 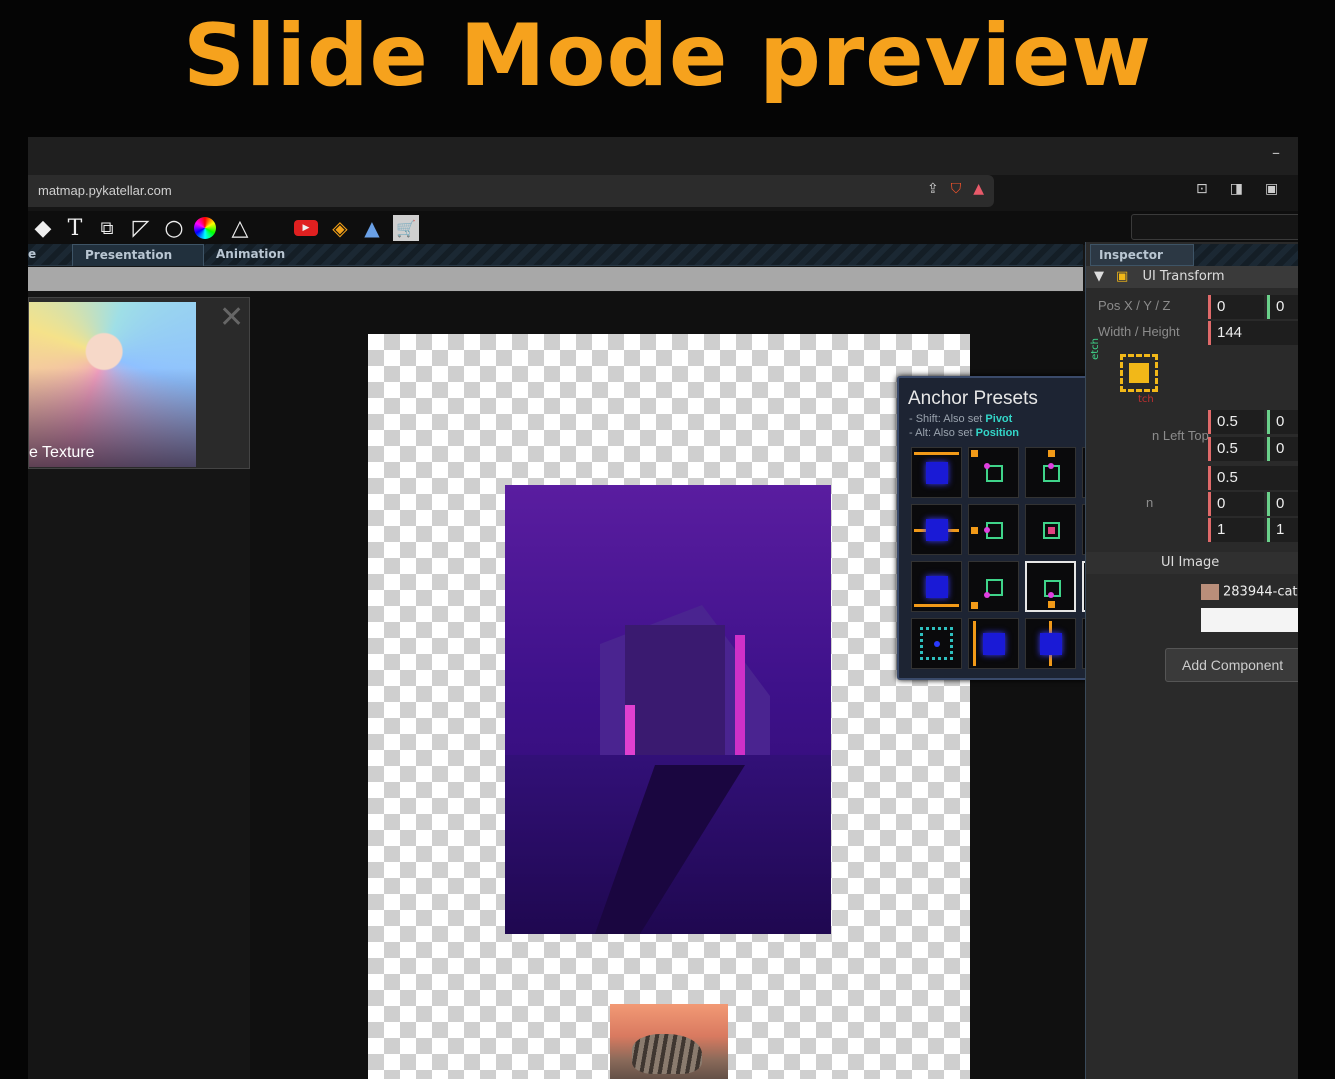 What do you see at coordinates (1276, 152) in the screenshot?
I see `minimize-button: –` at bounding box center [1276, 152].